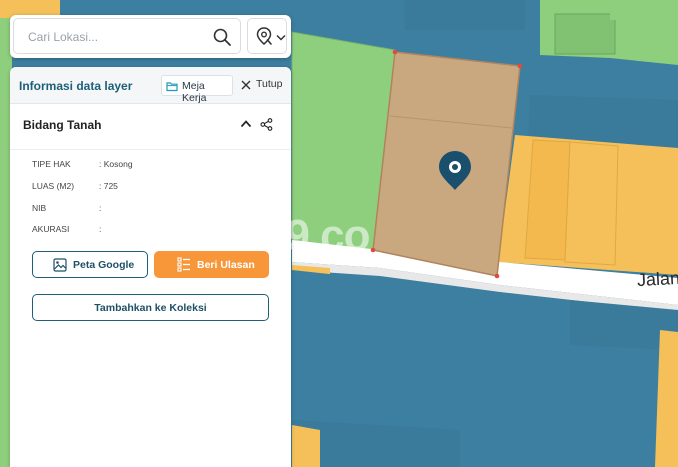 The height and width of the screenshot is (467, 678). What do you see at coordinates (150, 85) in the screenshot?
I see `panel-header: Informasi data layer Meja Kerja Tutup` at bounding box center [150, 85].